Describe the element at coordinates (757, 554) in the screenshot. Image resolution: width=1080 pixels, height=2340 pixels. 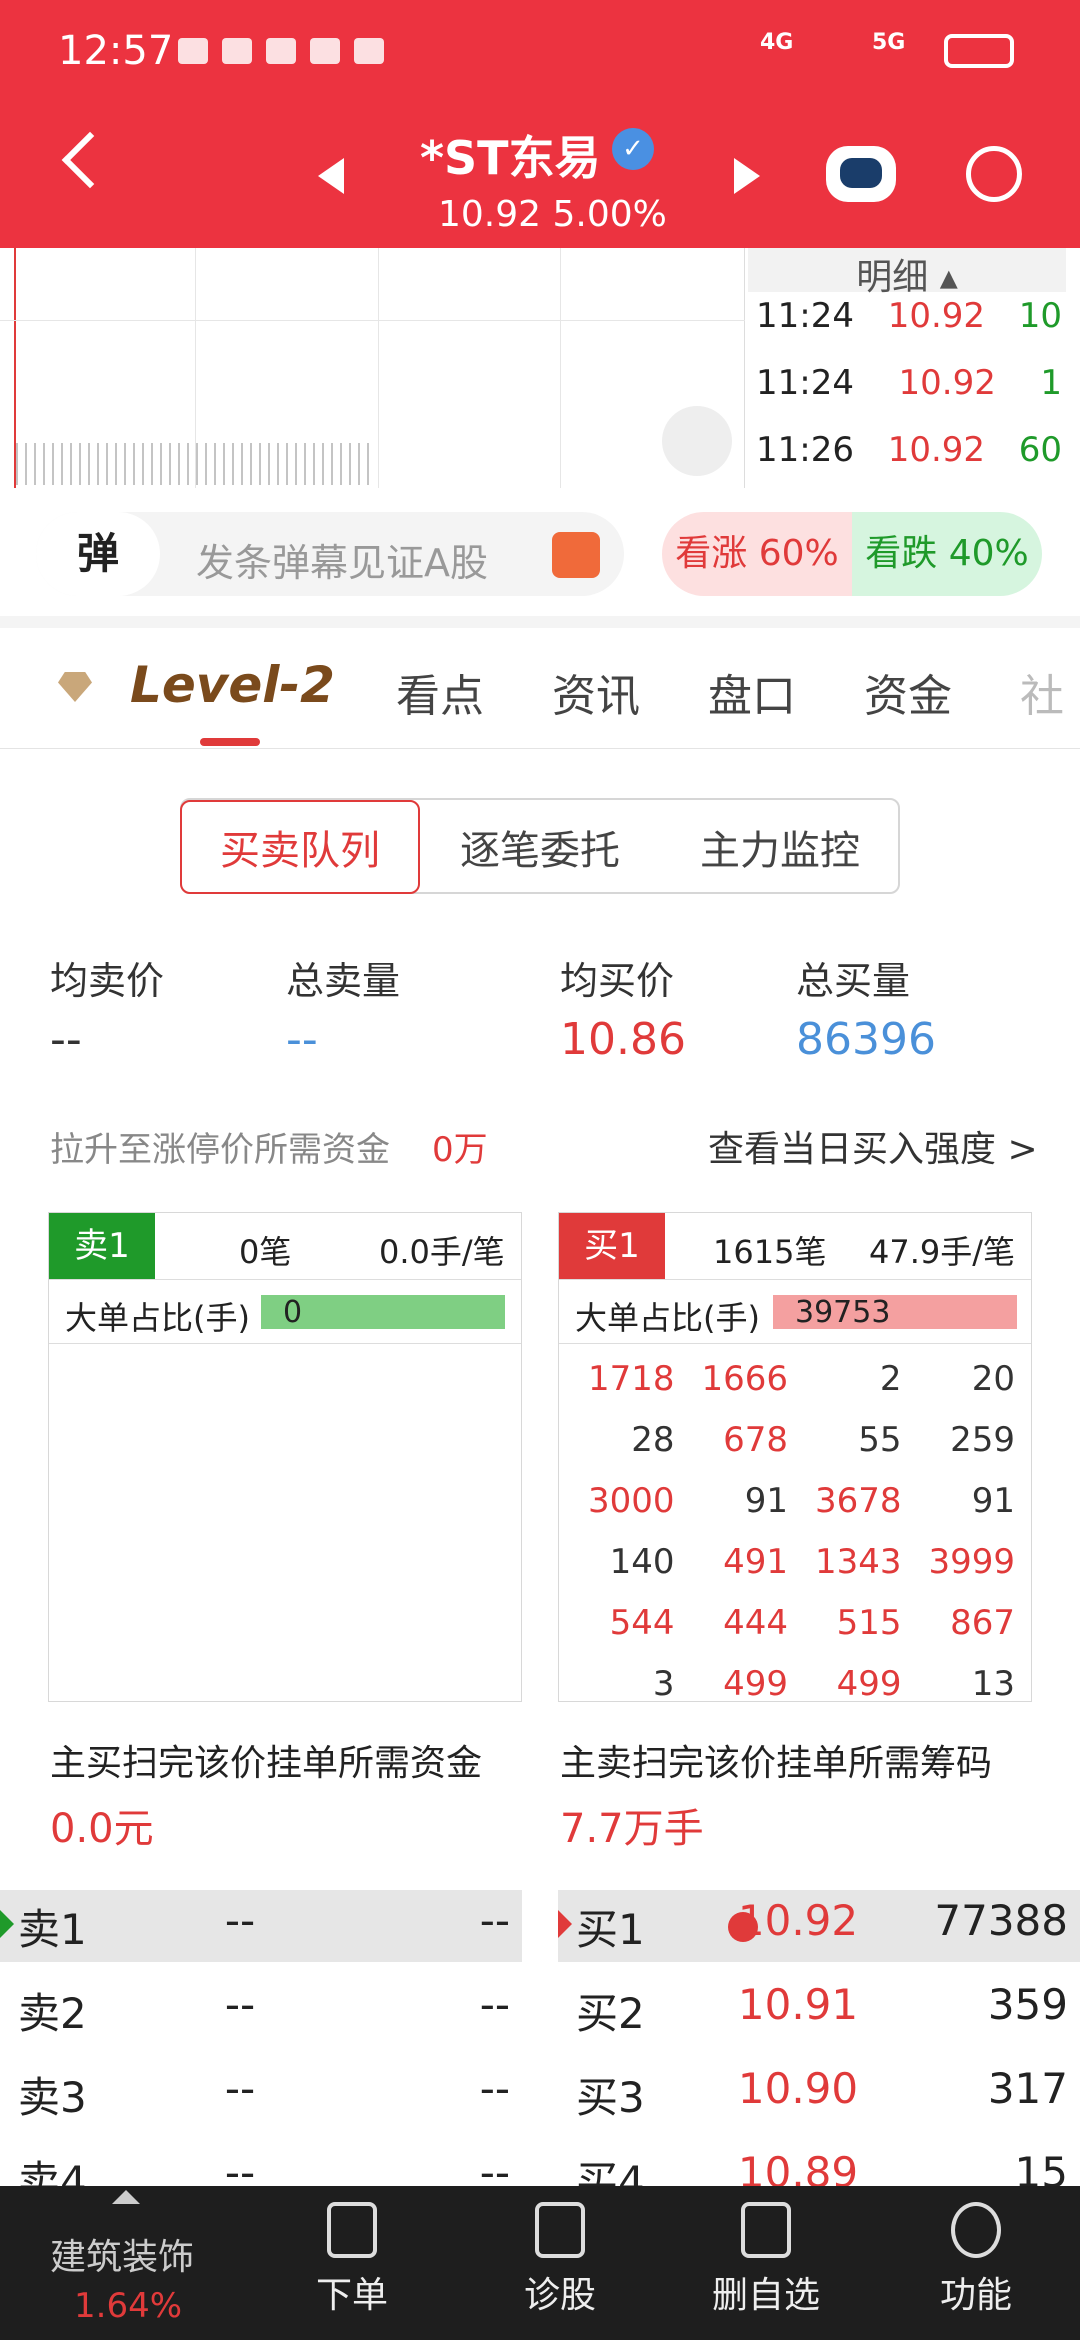
I see `bullish-vote: 看涨 60%` at that location.